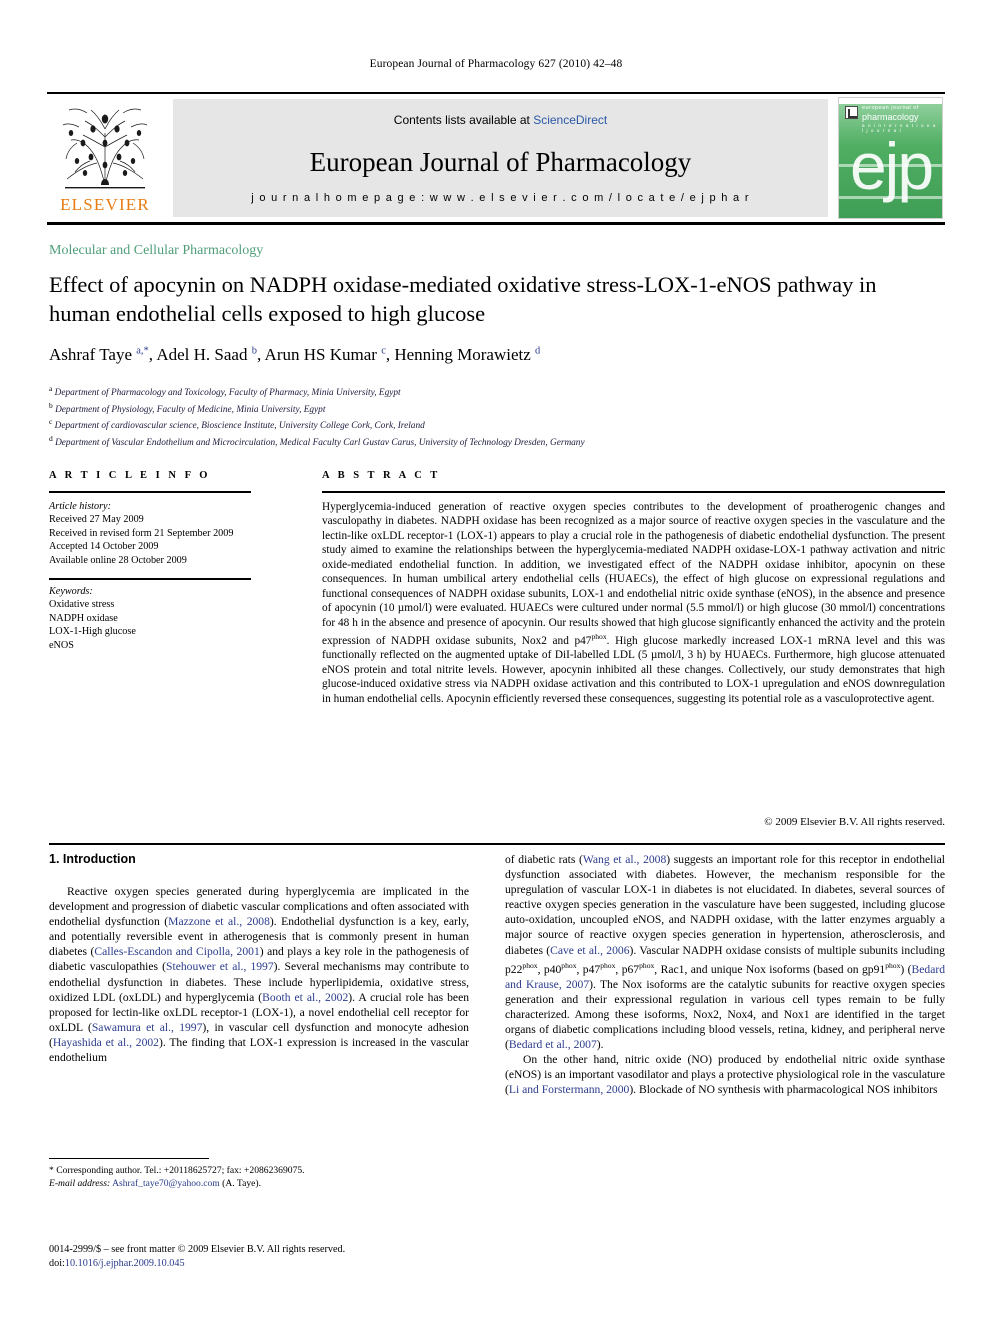  What do you see at coordinates (150, 579) in the screenshot?
I see `keywords-rule` at bounding box center [150, 579].